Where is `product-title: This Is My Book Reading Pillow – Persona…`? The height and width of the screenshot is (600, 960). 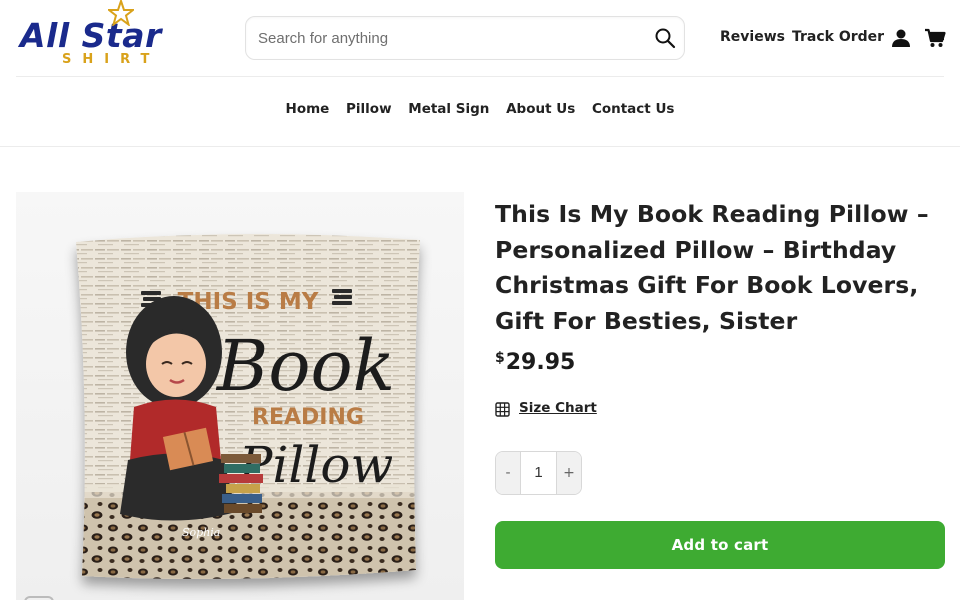
product-title: This Is My Book Reading Pillow – Persona… is located at coordinates (712, 267).